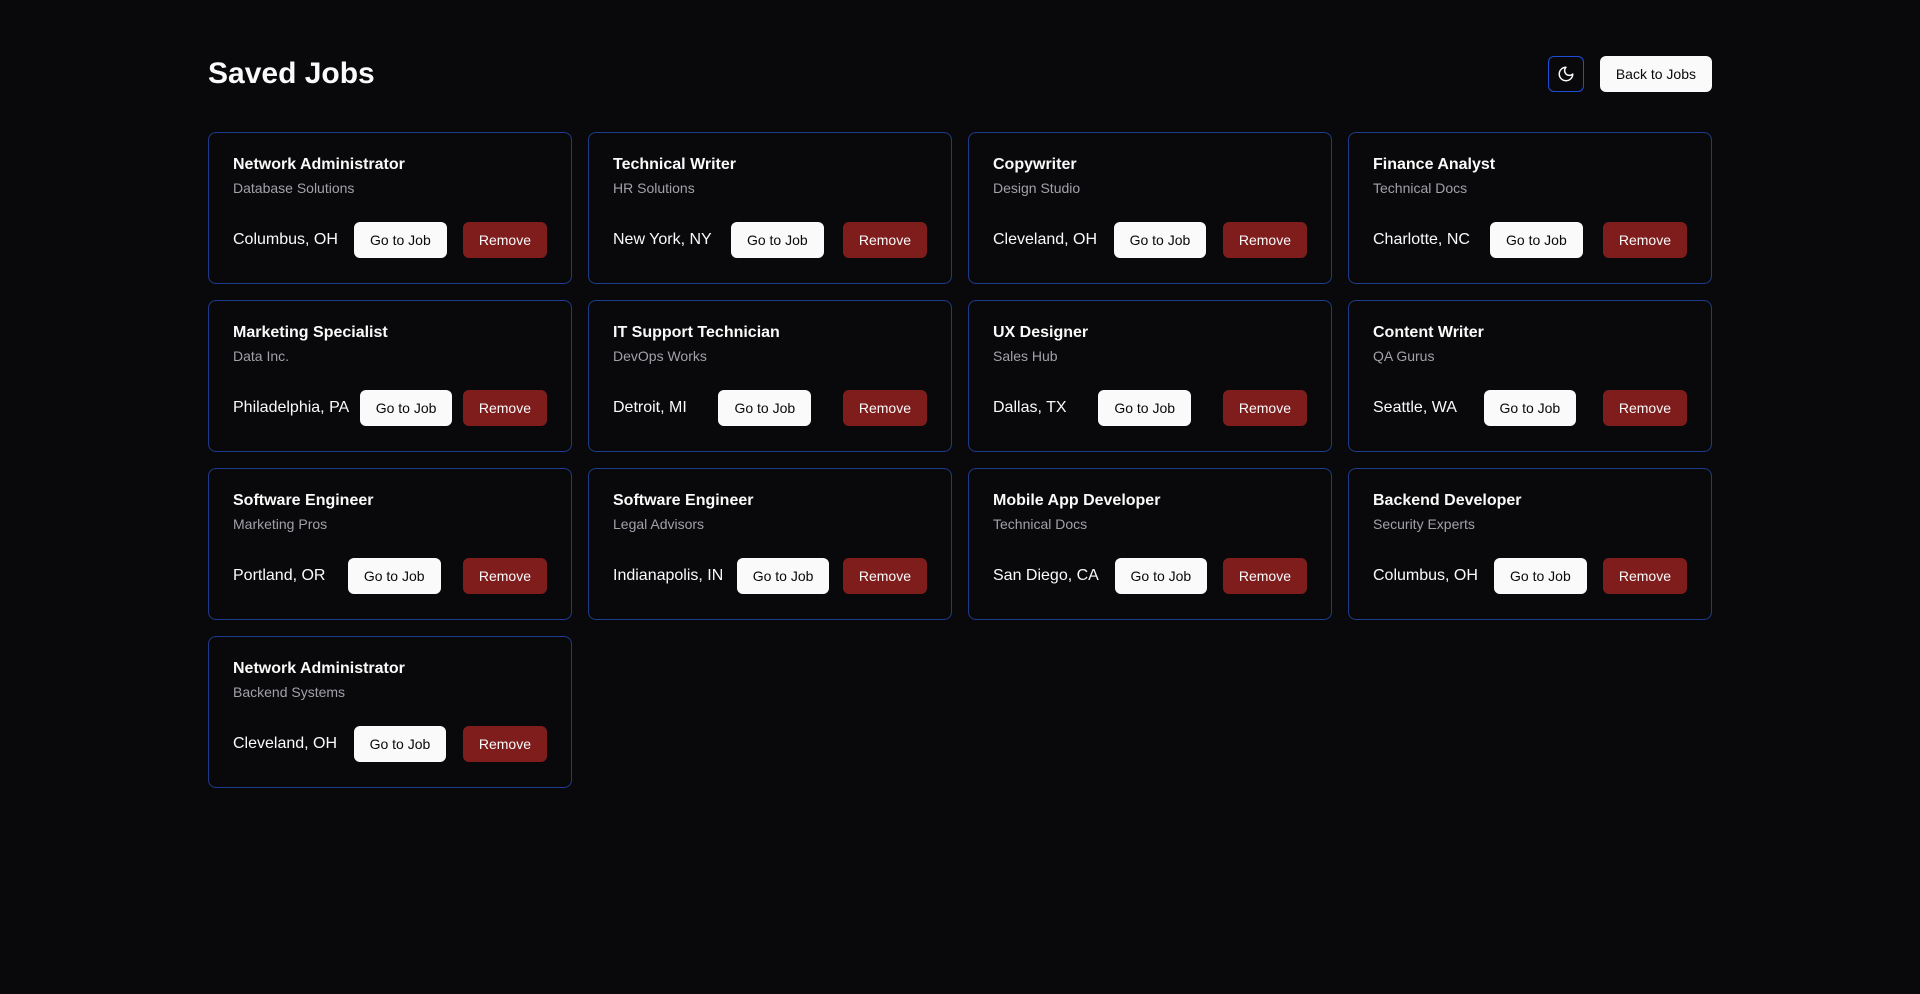 This screenshot has width=1920, height=994. Describe the element at coordinates (1077, 500) in the screenshot. I see `job-title: Mobile App Developer` at that location.